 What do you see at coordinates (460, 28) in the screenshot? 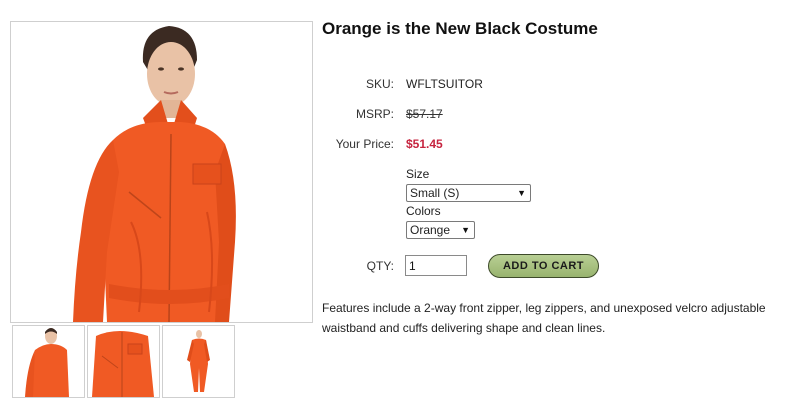
I see `product-title: Orange is the New Black Costume` at bounding box center [460, 28].